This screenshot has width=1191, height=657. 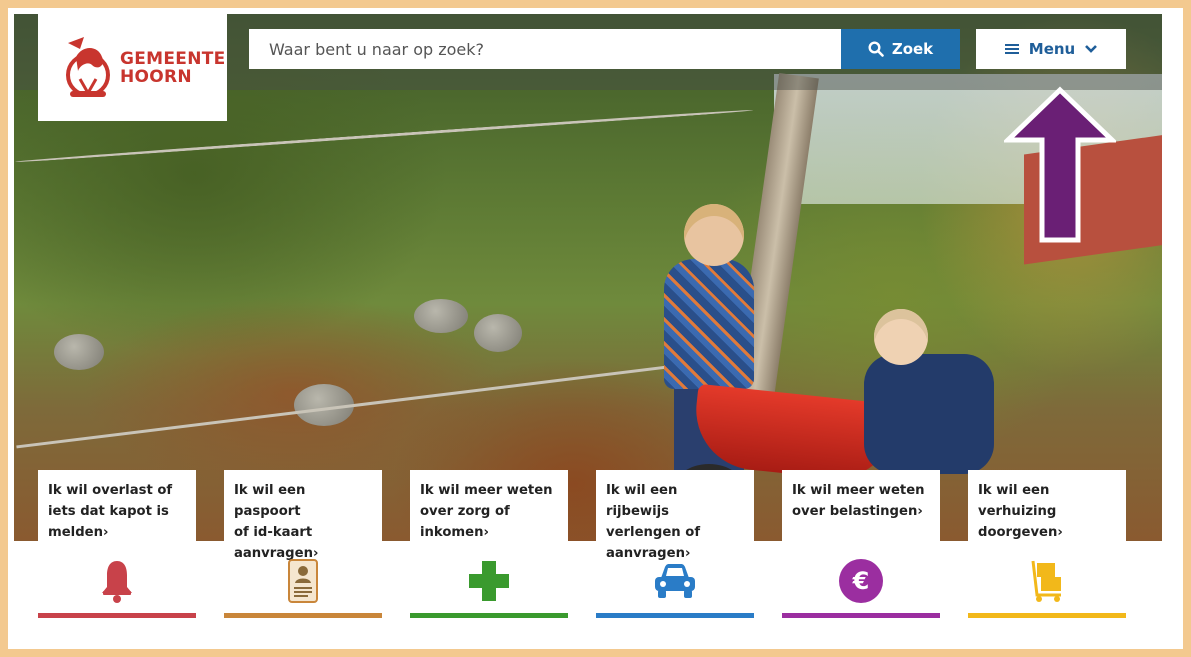 I want to click on pointer-arrow-icon, so click(x=1060, y=164).